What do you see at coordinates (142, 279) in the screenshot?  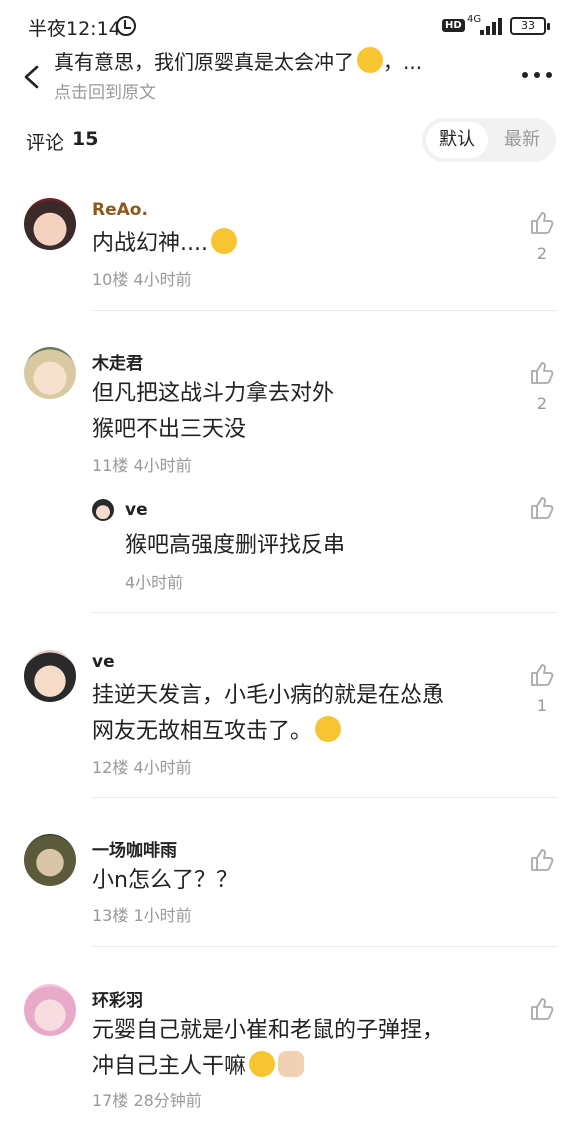 I see `comment-meta: 10楼 4小时前` at bounding box center [142, 279].